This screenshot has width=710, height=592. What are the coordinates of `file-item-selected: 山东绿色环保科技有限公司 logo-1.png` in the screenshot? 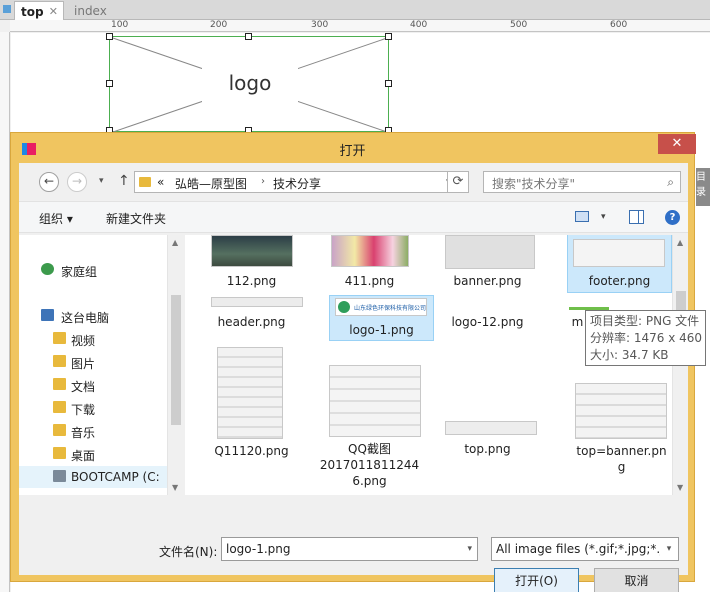 It's located at (375, 318).